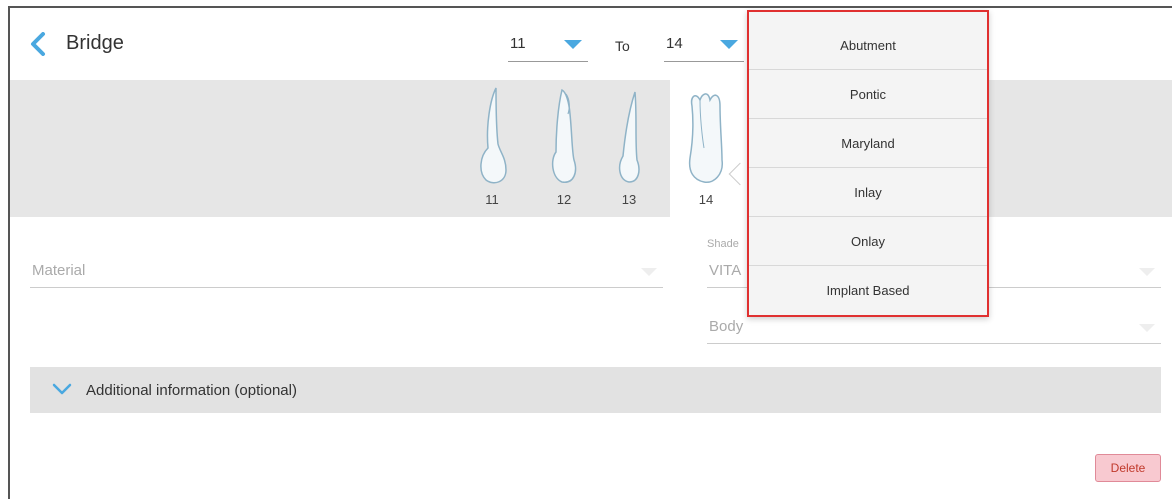 The width and height of the screenshot is (1172, 499). What do you see at coordinates (595, 390) in the screenshot?
I see `additional-information-toggle: Additional information (optional)` at bounding box center [595, 390].